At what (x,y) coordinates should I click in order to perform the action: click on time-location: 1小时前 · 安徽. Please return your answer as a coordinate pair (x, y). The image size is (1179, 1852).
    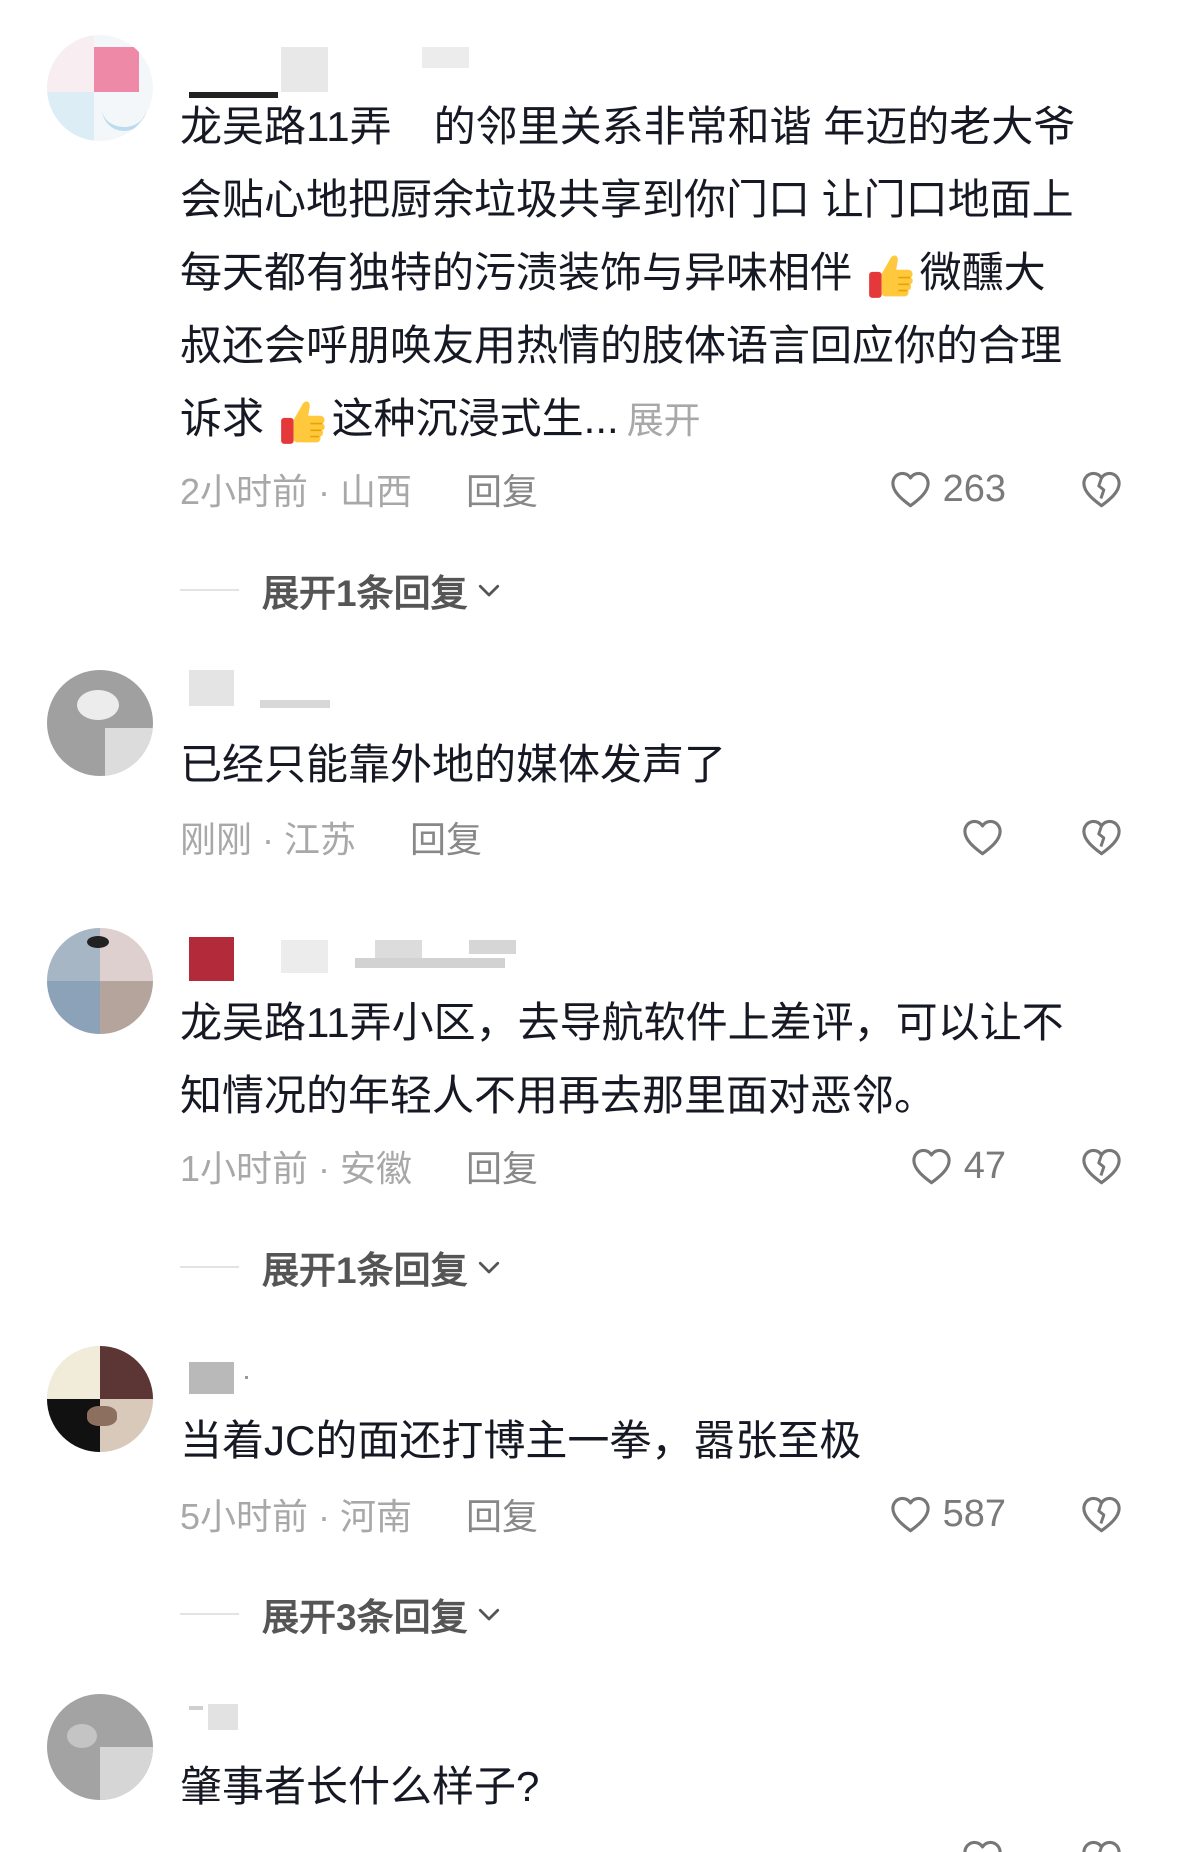
    Looking at the image, I should click on (296, 1168).